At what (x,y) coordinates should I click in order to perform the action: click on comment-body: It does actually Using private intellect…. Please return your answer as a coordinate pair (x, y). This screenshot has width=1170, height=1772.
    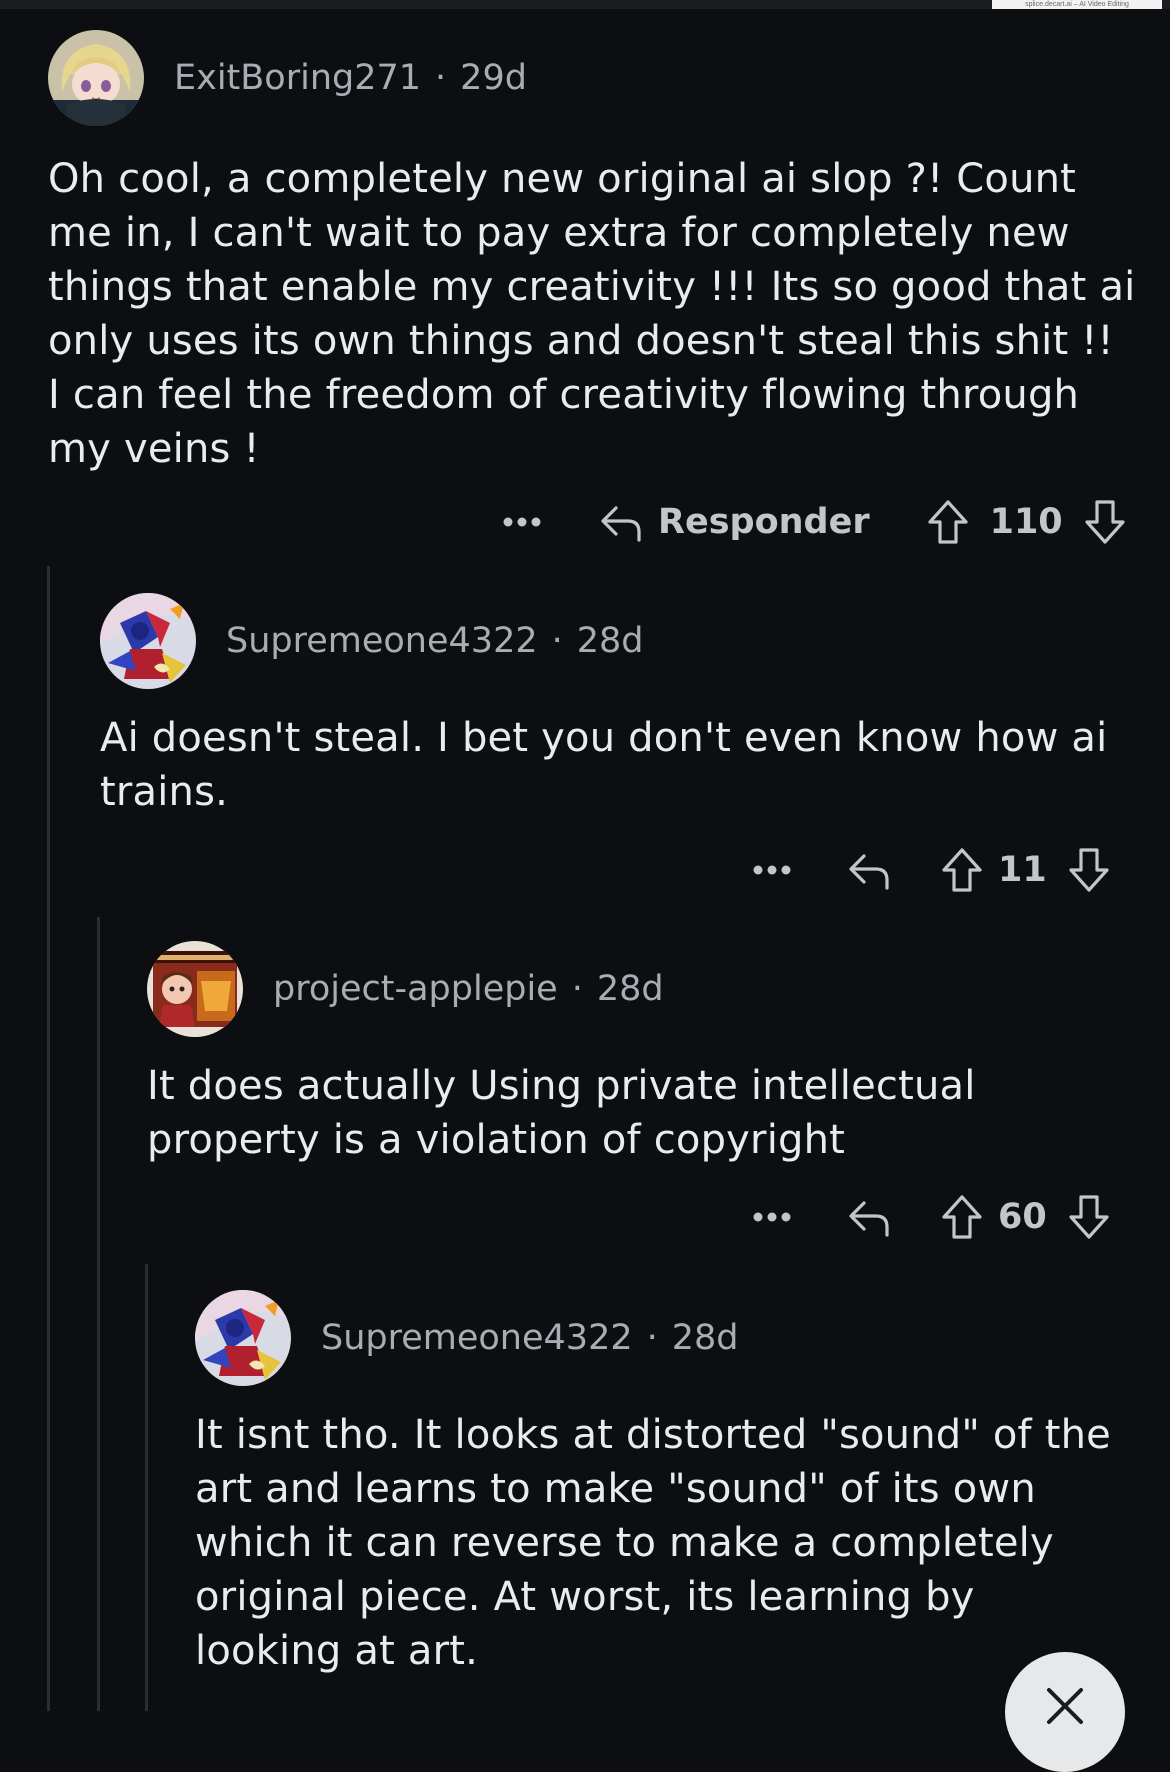
    Looking at the image, I should click on (647, 1113).